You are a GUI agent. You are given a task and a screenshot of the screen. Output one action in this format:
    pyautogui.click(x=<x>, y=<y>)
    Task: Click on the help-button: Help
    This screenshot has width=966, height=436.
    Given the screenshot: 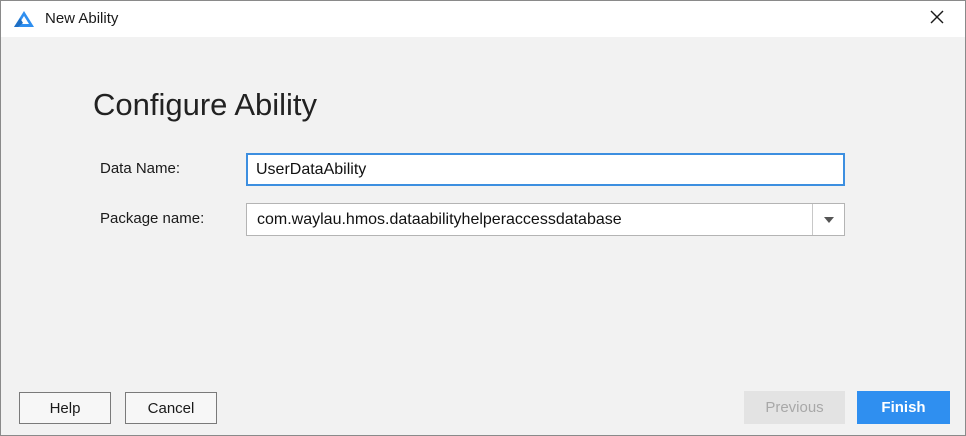 What is the action you would take?
    pyautogui.click(x=65, y=408)
    